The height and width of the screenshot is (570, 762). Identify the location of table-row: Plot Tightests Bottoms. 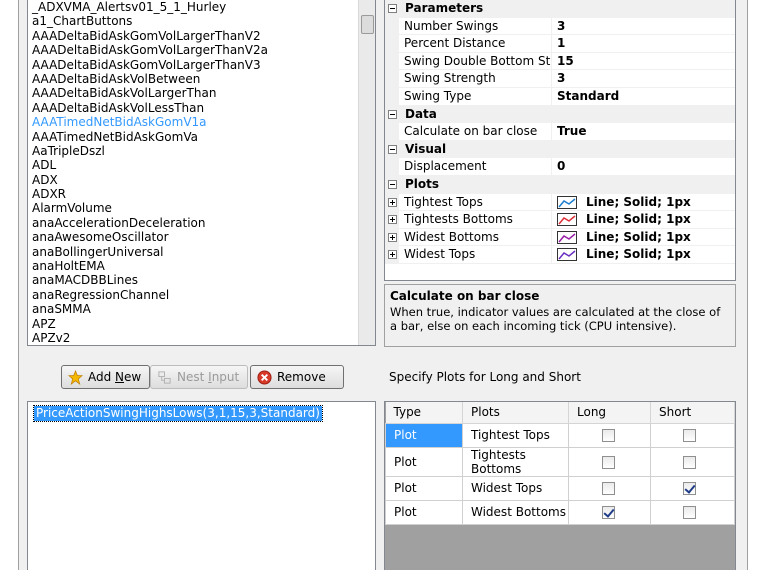
(560, 461).